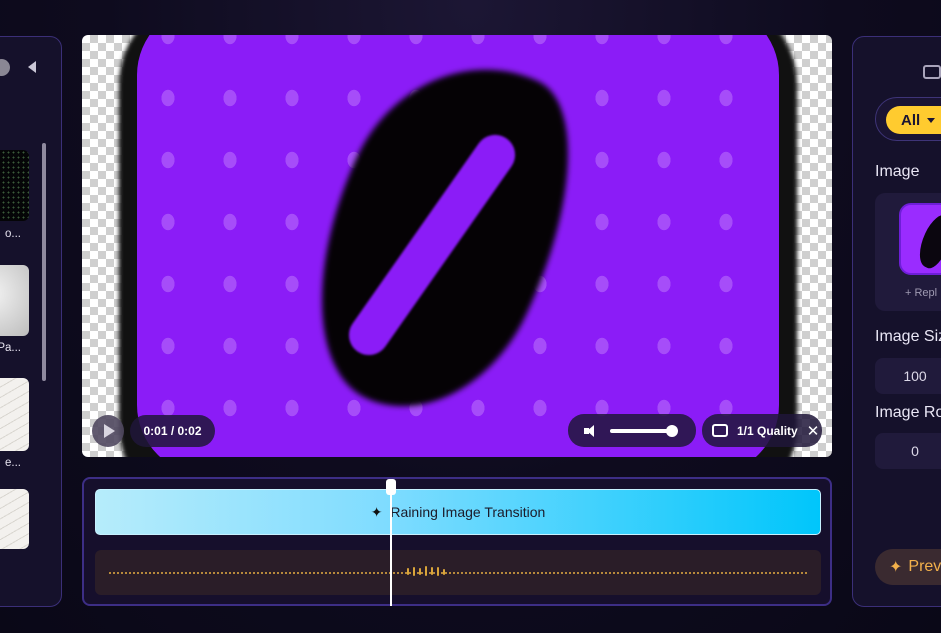  I want to click on clip-label: Raining Image Transition, so click(468, 512).